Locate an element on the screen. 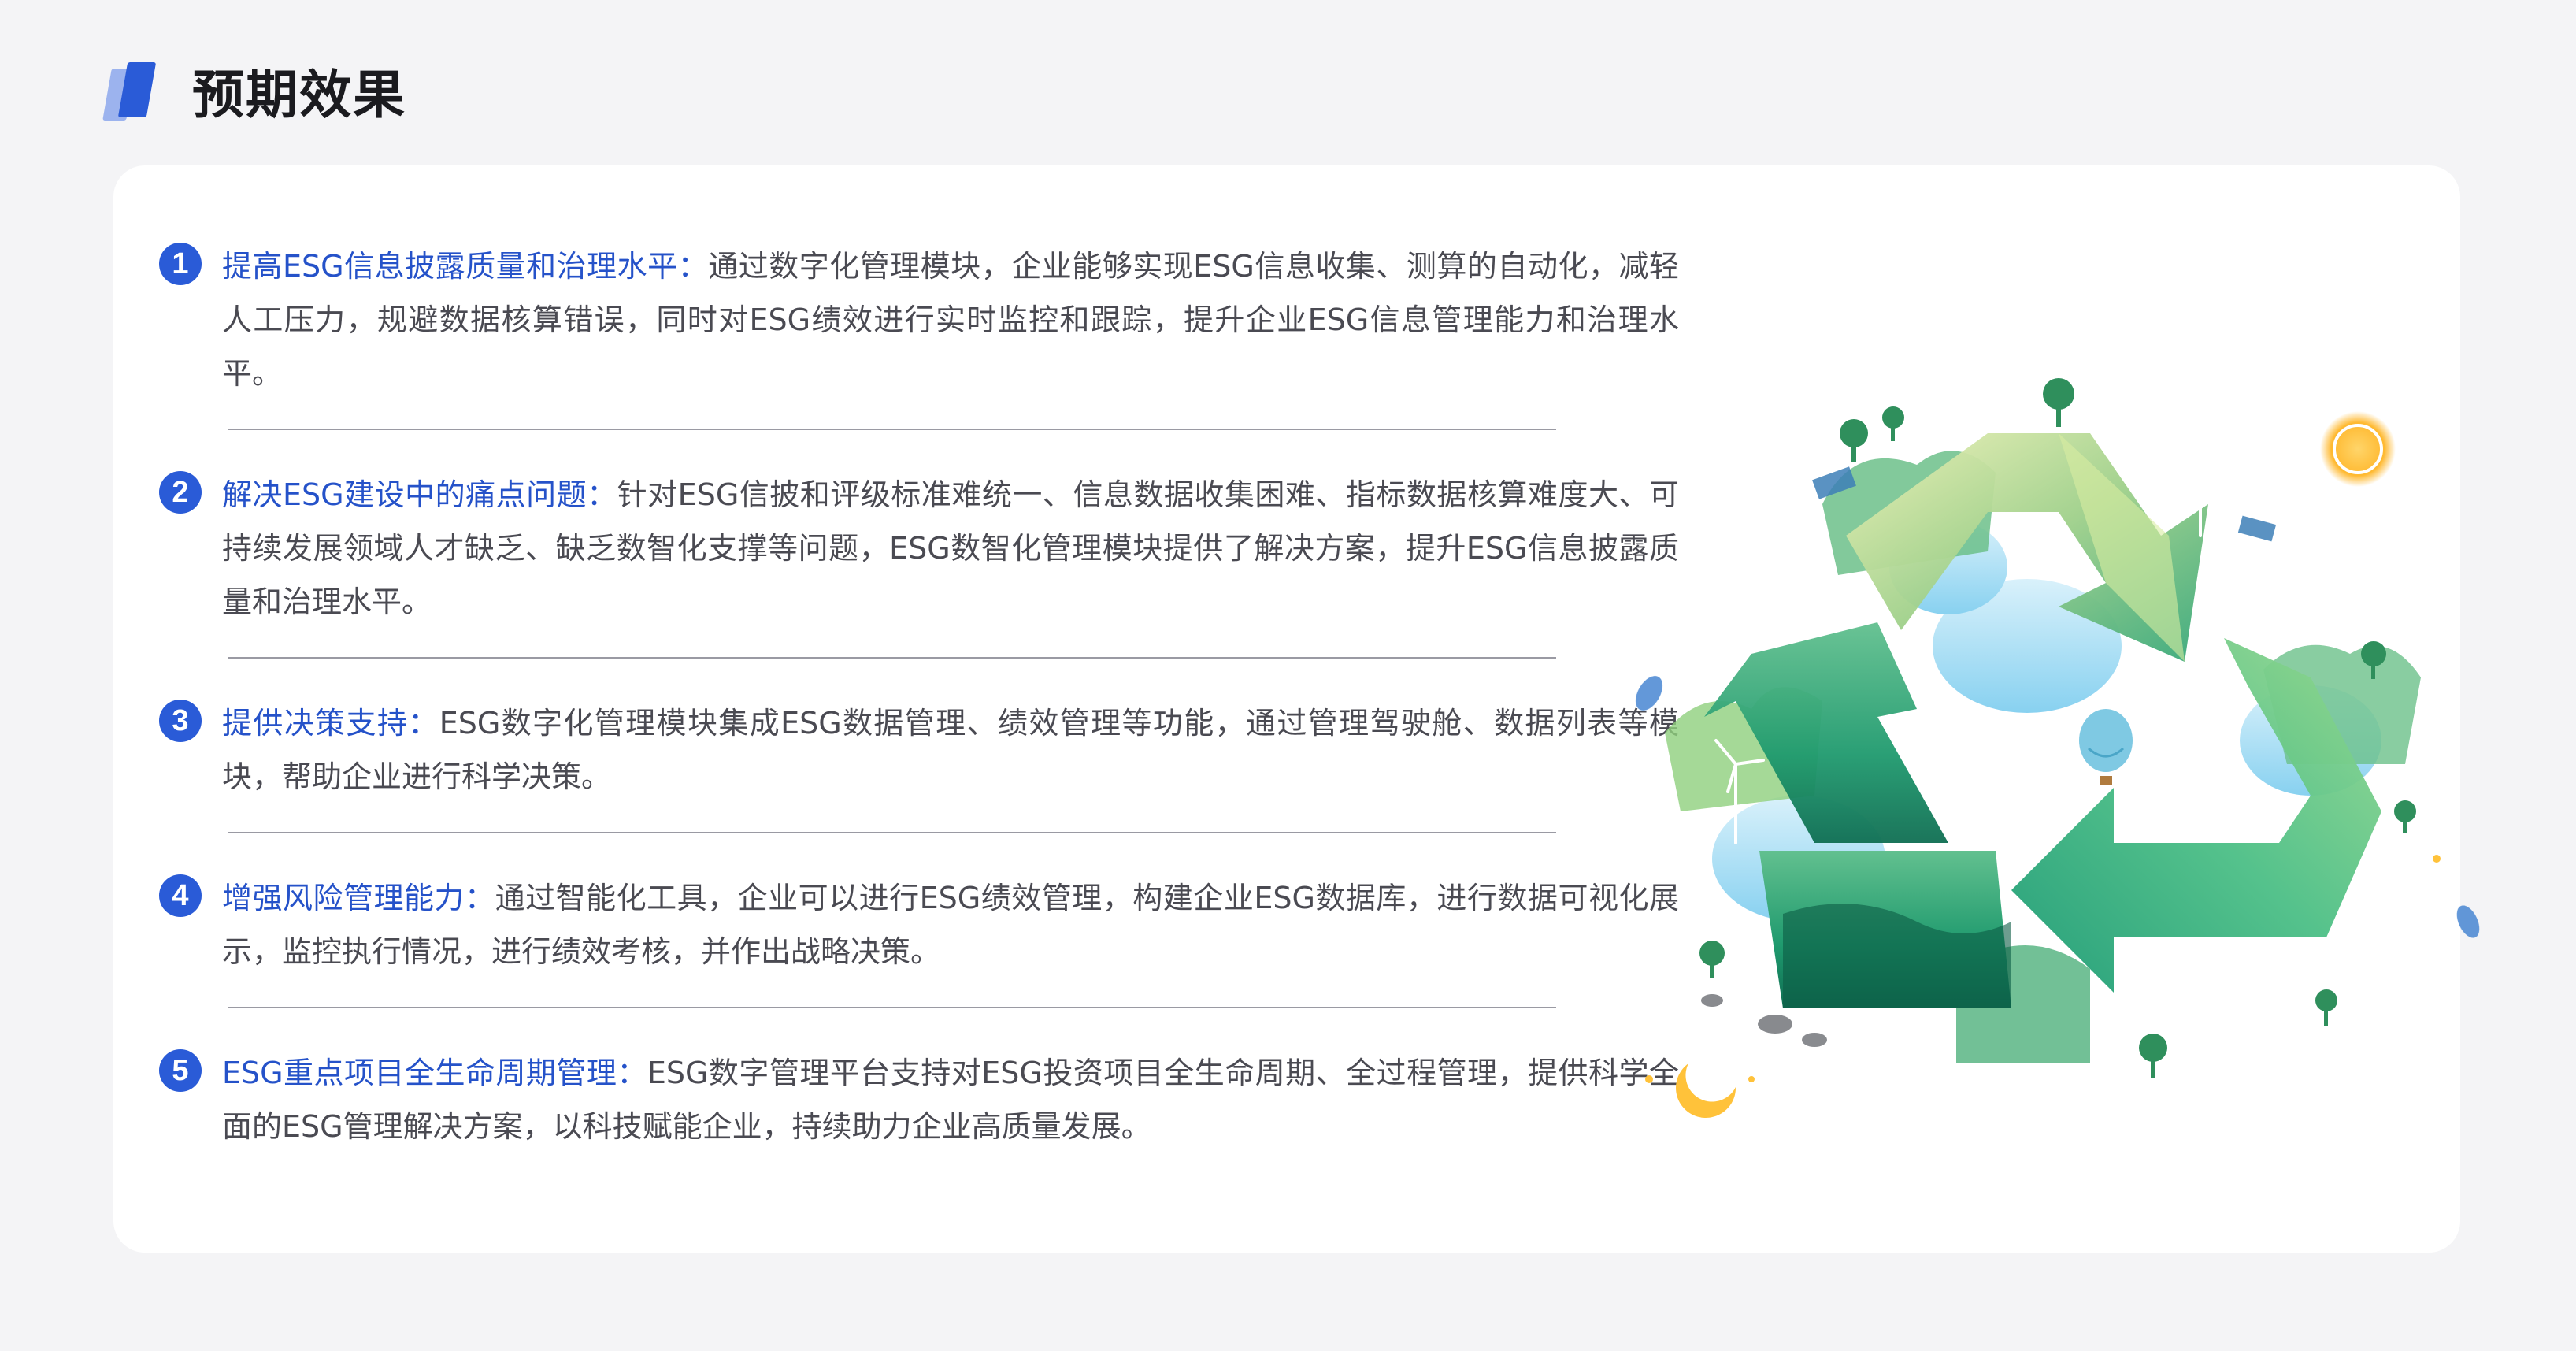 This screenshot has width=2576, height=1351. page-title: 预期效果 is located at coordinates (299, 95).